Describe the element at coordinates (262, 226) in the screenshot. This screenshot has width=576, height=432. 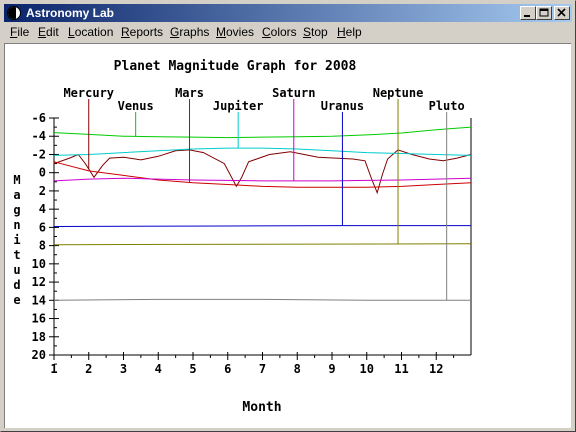
I see `uranus-series-line` at that location.